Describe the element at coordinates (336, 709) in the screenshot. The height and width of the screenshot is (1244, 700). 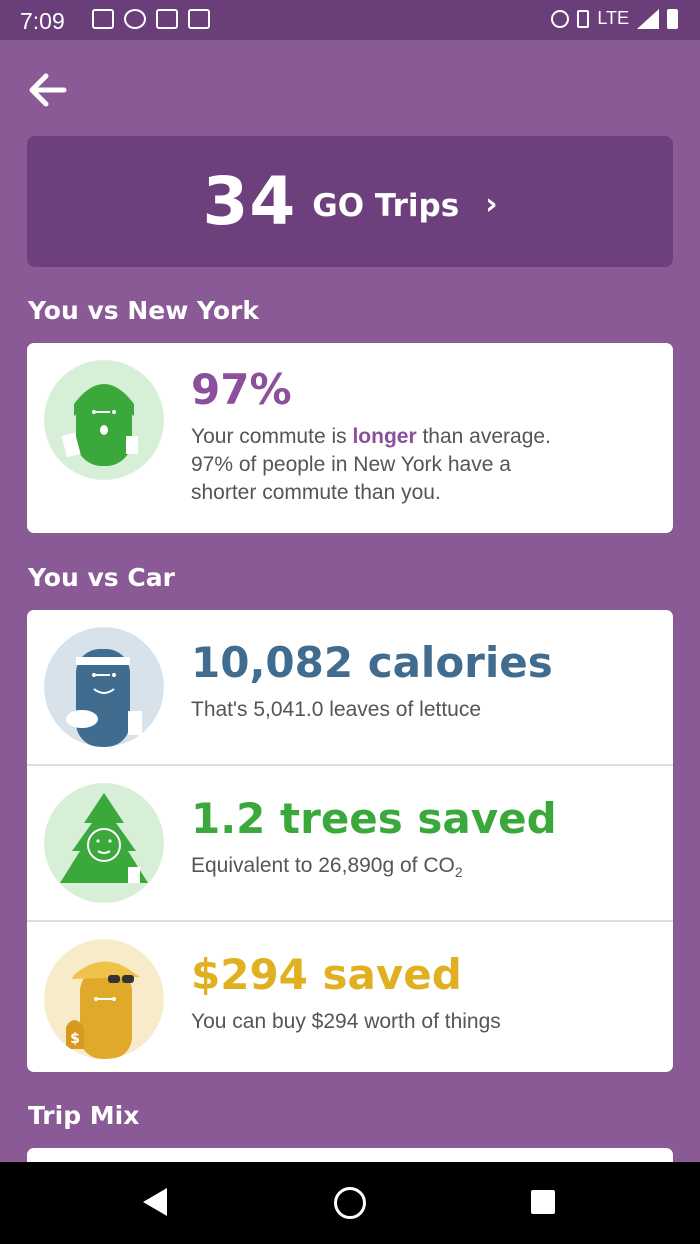
I see `calories-description: That's 5,041.0 leaves of lettuce` at that location.